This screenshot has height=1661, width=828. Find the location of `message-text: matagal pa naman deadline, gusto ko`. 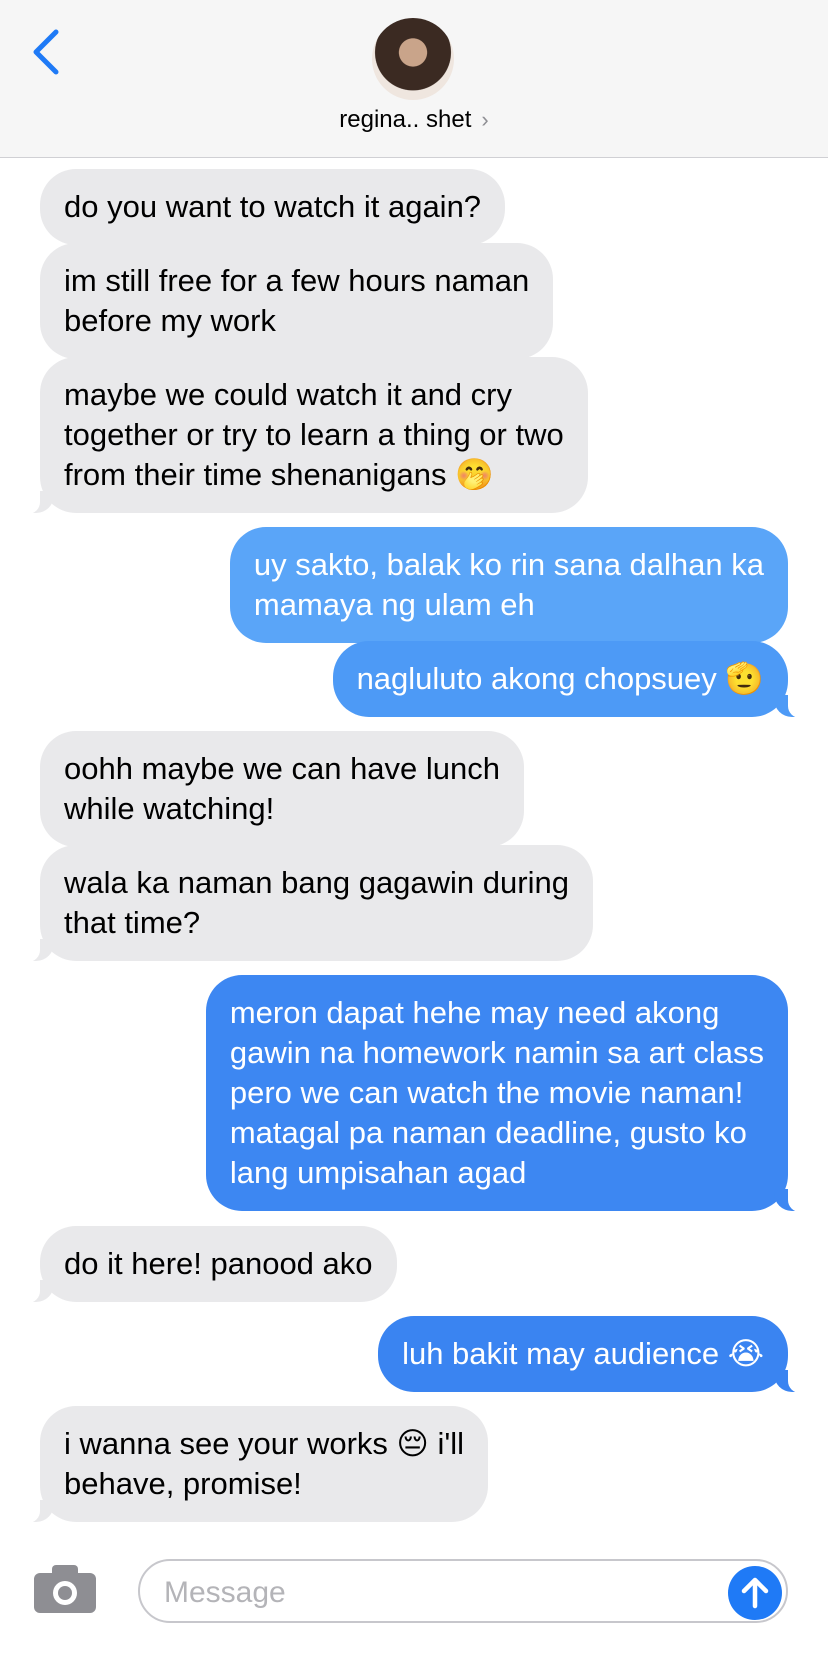

message-text: matagal pa naman deadline, gusto ko is located at coordinates (488, 1132).